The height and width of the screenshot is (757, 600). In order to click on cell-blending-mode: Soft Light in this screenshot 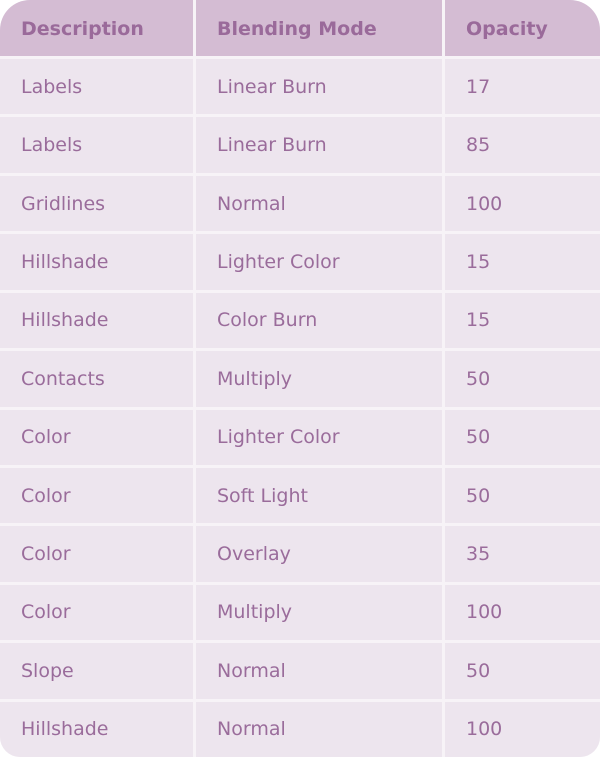, I will do `click(319, 495)`.